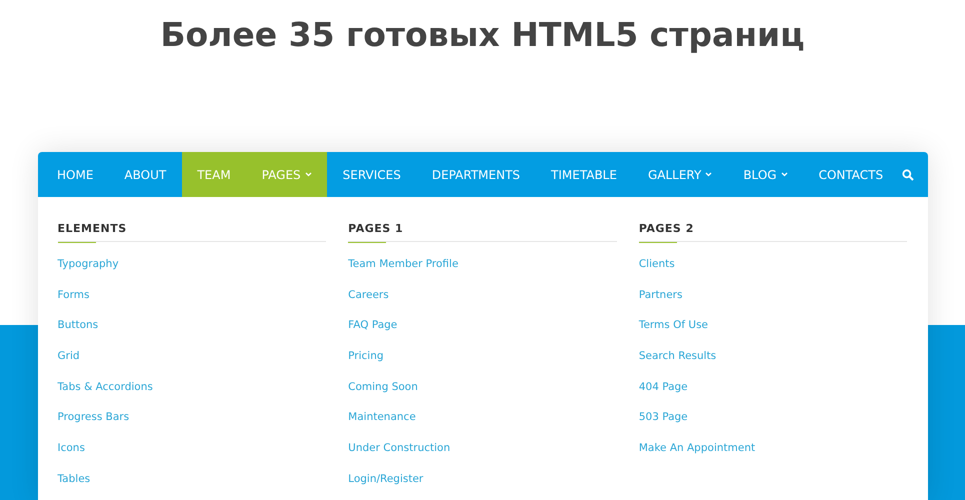  What do you see at coordinates (908, 174) in the screenshot?
I see `search-icon` at bounding box center [908, 174].